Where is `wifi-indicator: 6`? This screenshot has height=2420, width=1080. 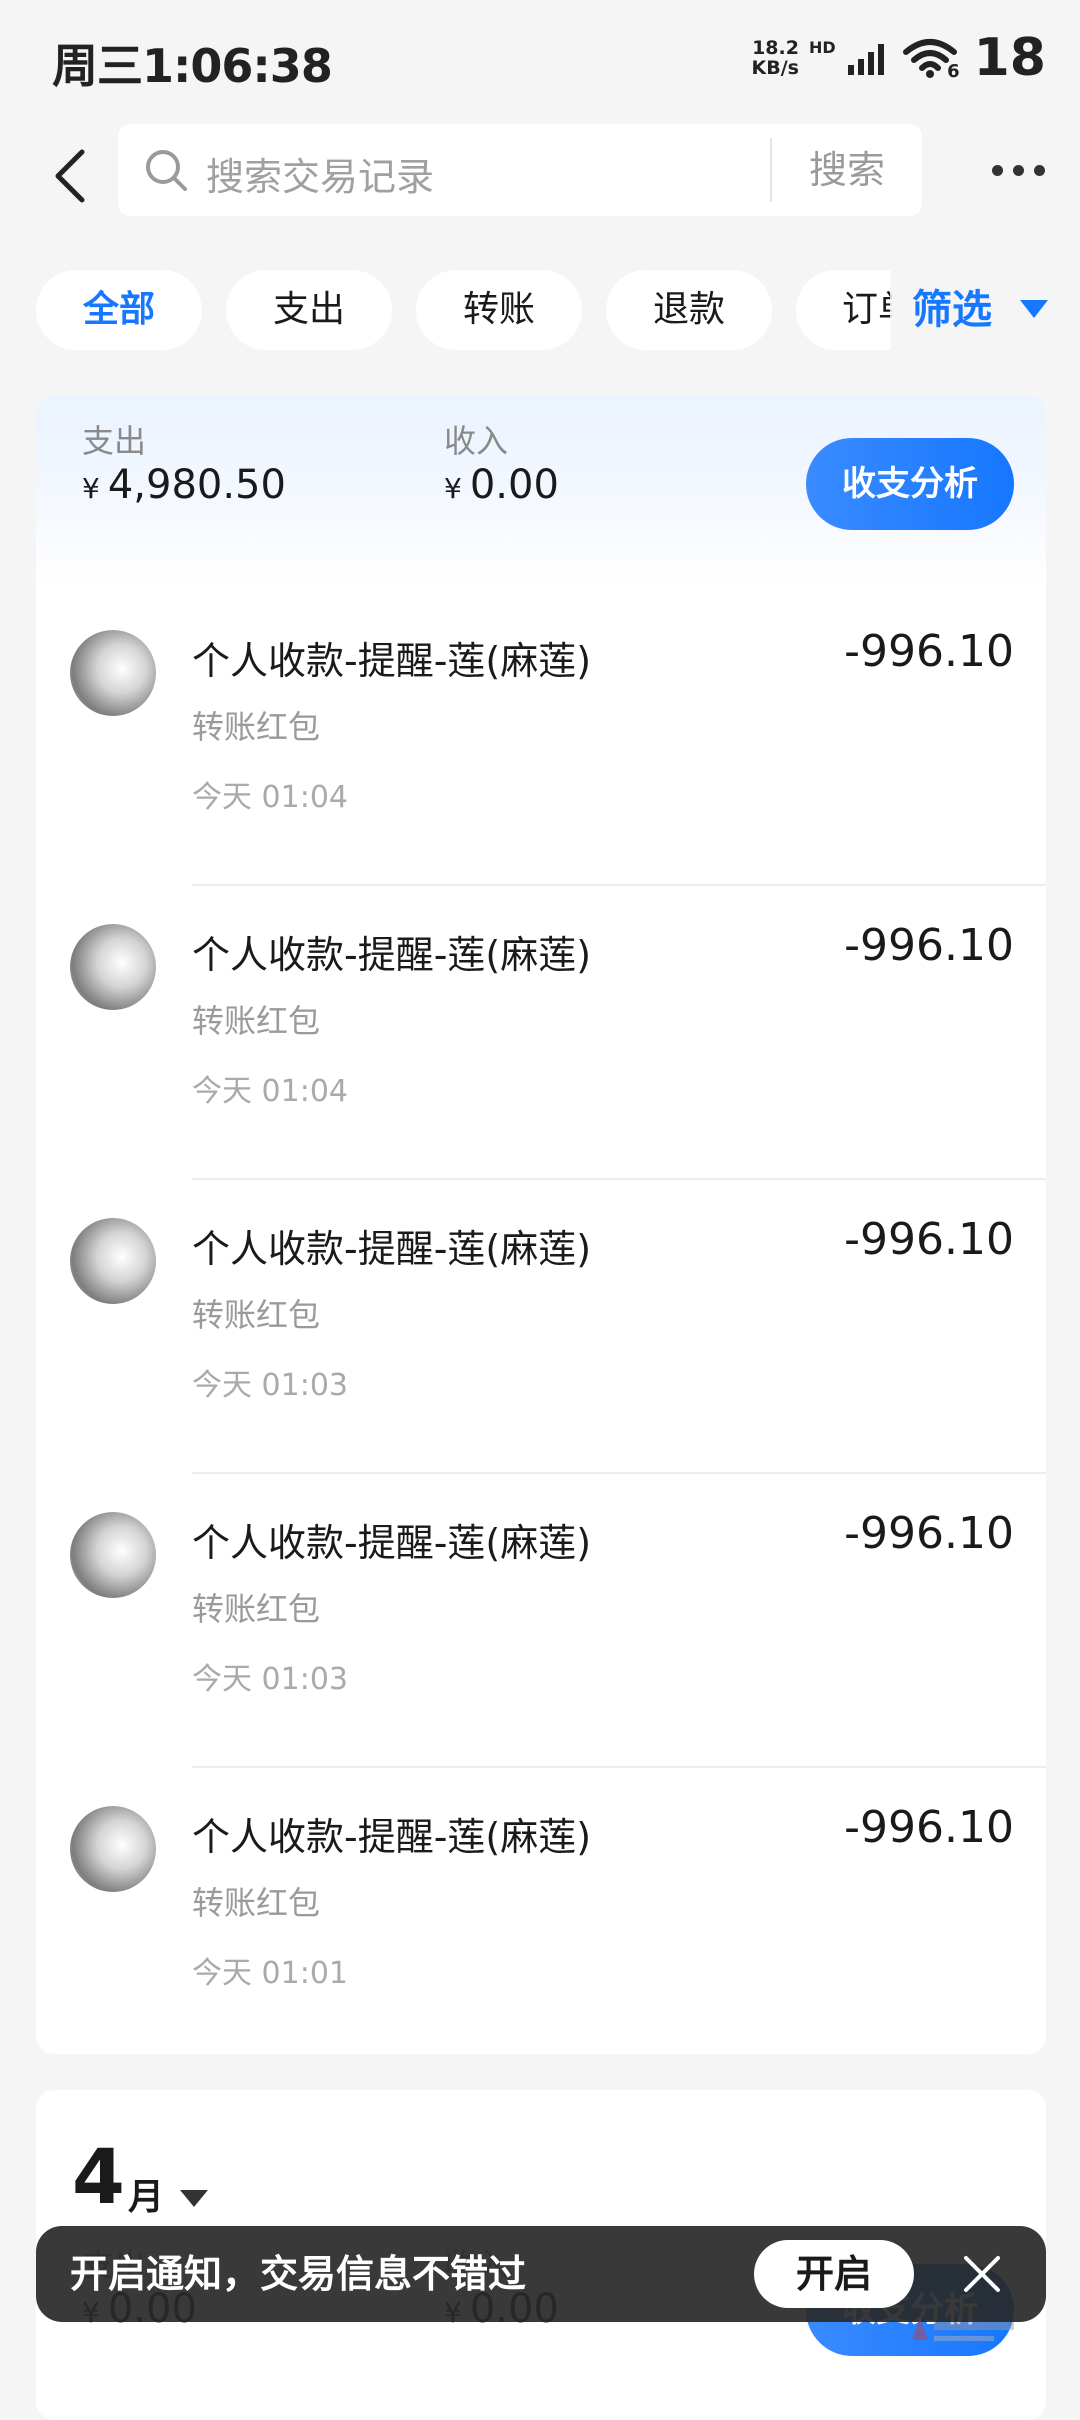
wifi-indicator: 6 is located at coordinates (931, 60).